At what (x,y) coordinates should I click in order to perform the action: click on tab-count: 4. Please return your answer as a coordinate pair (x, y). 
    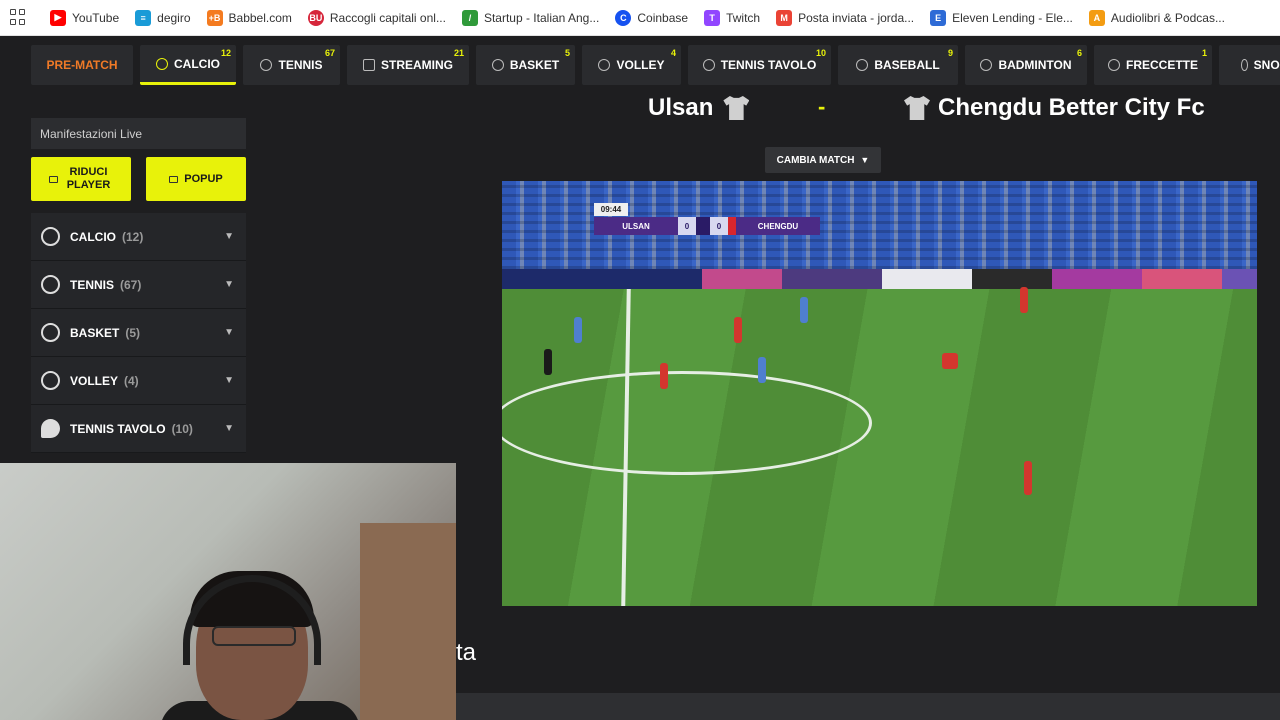
    Looking at the image, I should click on (673, 53).